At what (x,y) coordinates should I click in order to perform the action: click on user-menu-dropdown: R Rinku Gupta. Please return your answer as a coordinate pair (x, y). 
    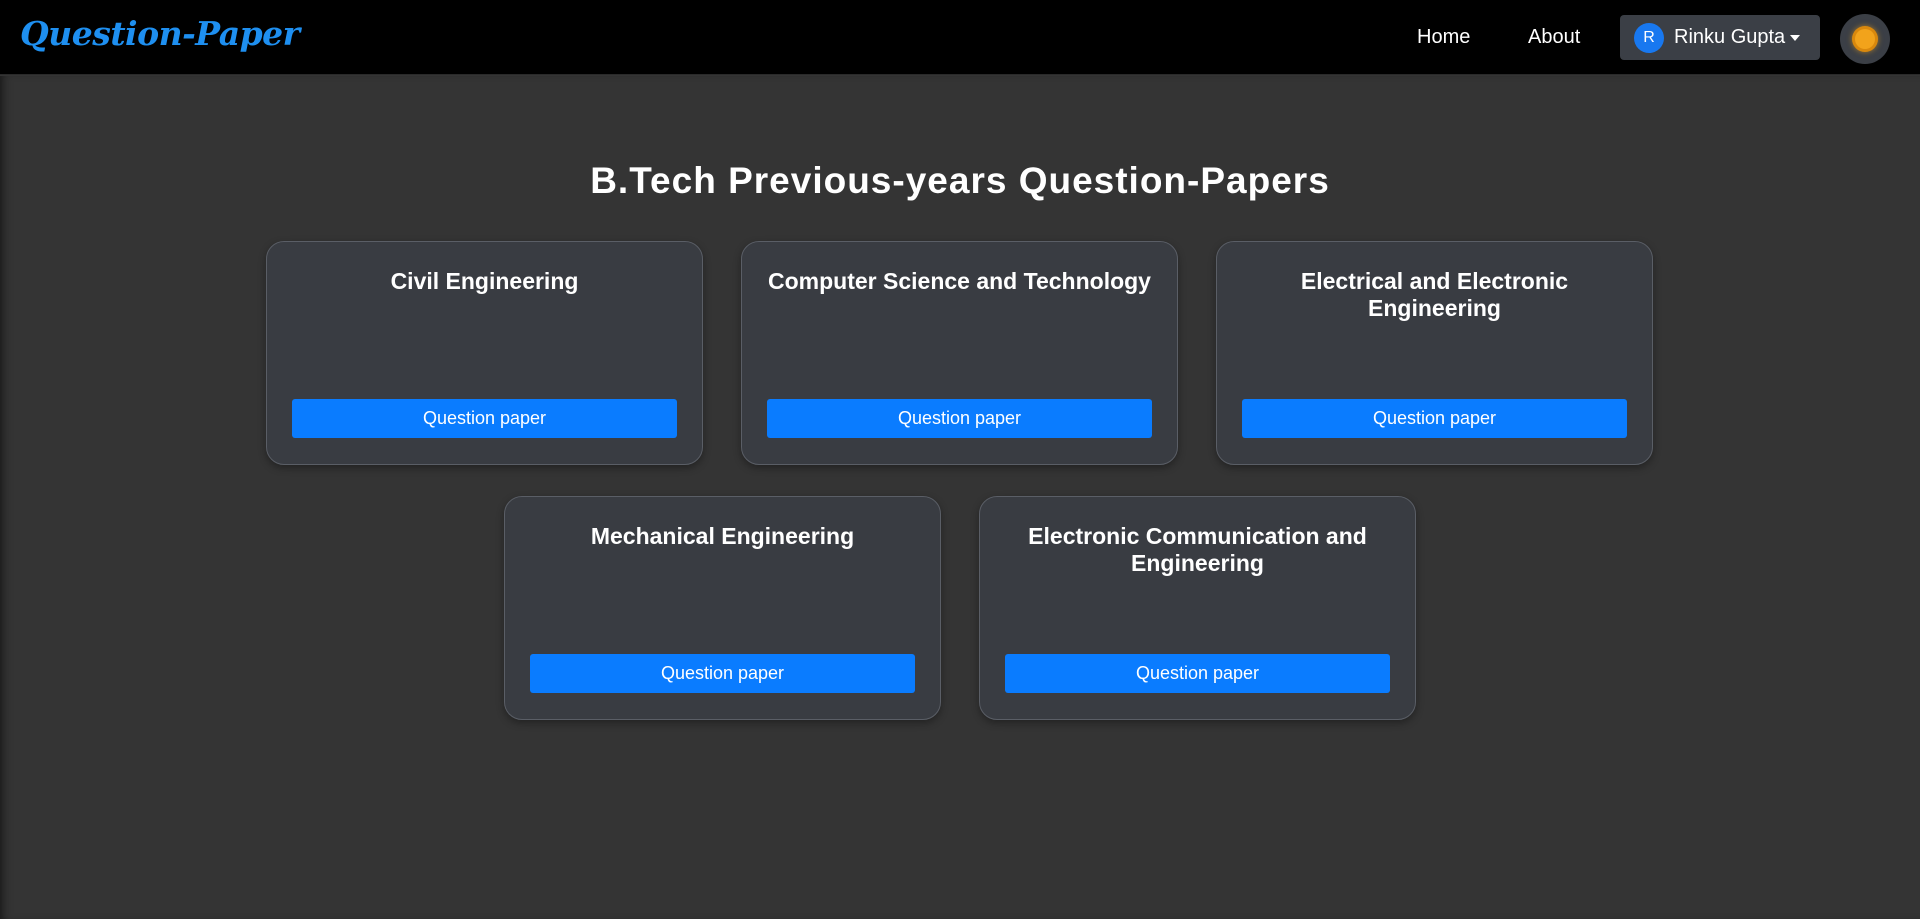
    Looking at the image, I should click on (1720, 37).